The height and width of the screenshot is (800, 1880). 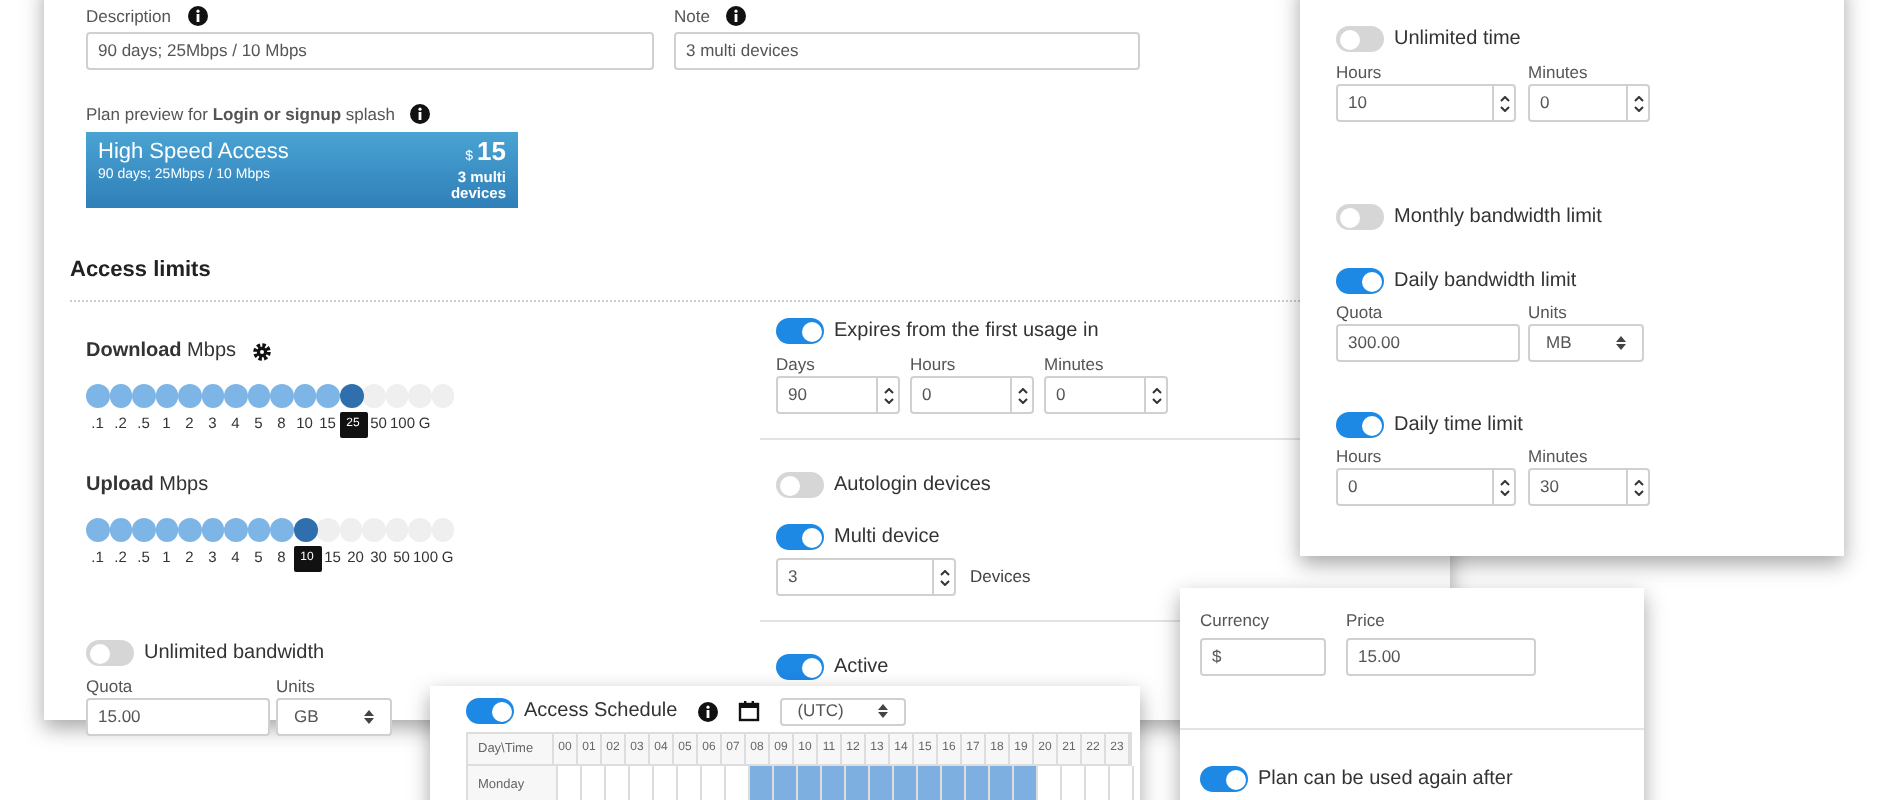 What do you see at coordinates (1415, 103) in the screenshot?
I see `number-field: 10` at bounding box center [1415, 103].